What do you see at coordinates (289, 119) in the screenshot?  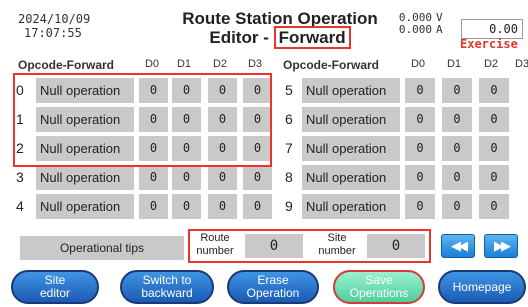 I see `row-index: 6` at bounding box center [289, 119].